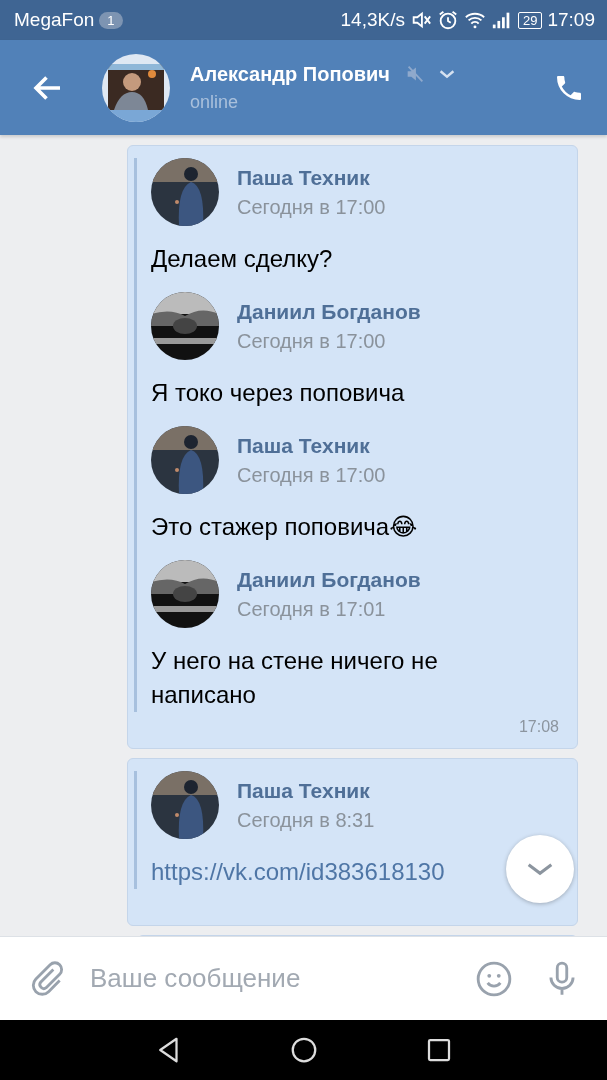 The width and height of the screenshot is (607, 1080). I want to click on link: https://vk.com/id383618130, so click(298, 872).